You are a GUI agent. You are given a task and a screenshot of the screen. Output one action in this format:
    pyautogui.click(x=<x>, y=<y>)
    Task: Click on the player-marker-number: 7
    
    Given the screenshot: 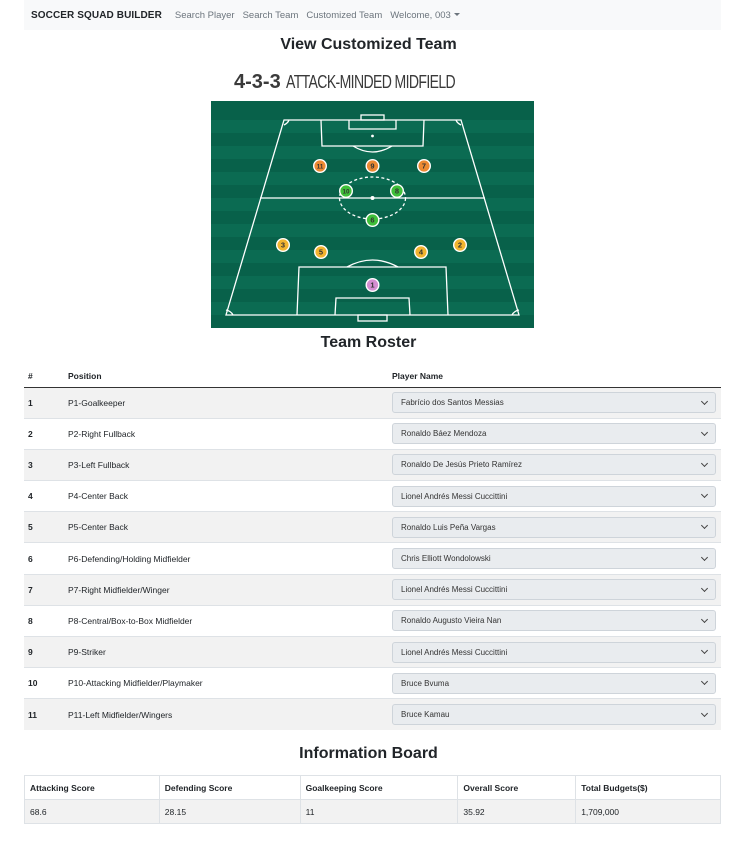 What is the action you would take?
    pyautogui.click(x=424, y=166)
    